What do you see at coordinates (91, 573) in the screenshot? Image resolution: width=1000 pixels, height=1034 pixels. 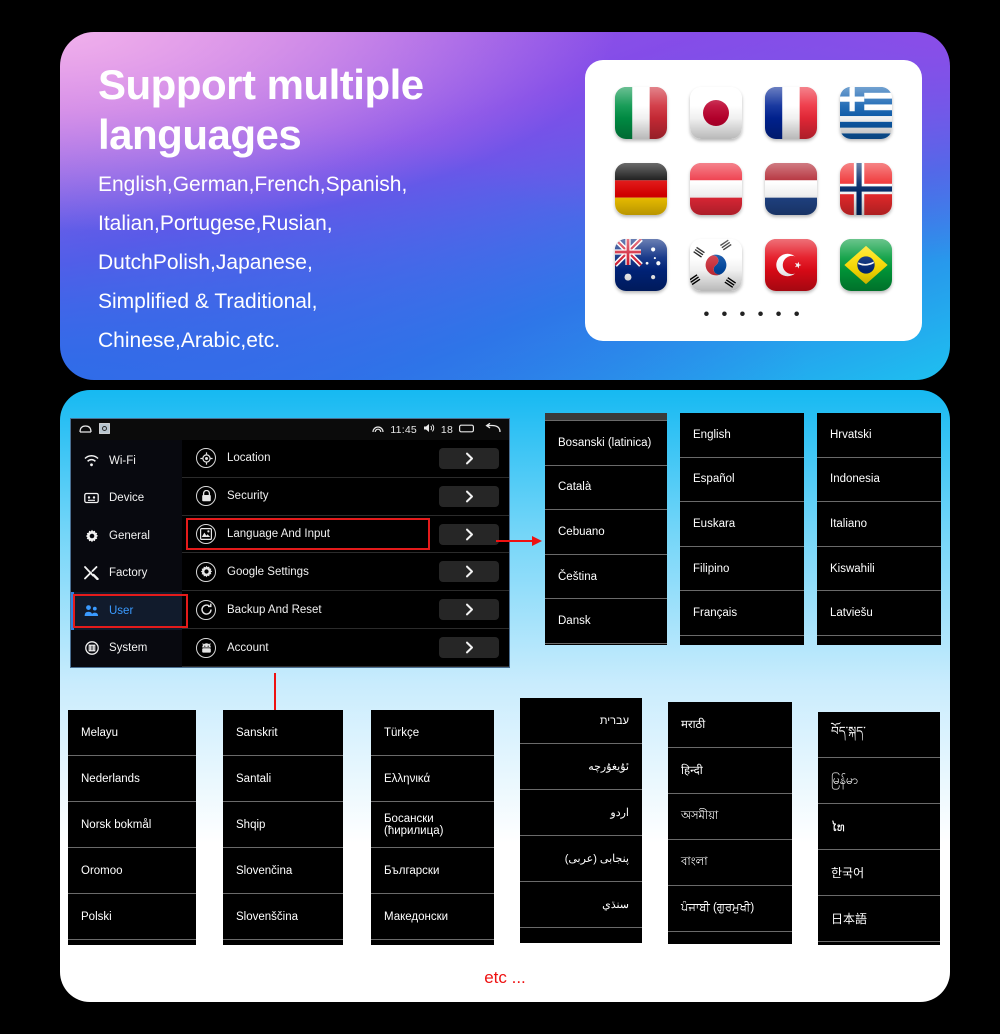 I see `tools-icon` at bounding box center [91, 573].